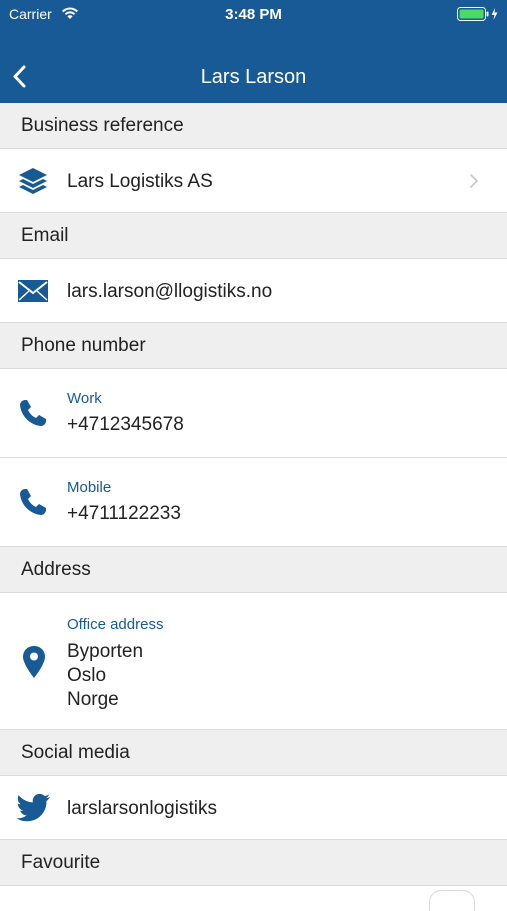 The image size is (507, 911). What do you see at coordinates (253, 126) in the screenshot?
I see `section-header-business: Business reference` at bounding box center [253, 126].